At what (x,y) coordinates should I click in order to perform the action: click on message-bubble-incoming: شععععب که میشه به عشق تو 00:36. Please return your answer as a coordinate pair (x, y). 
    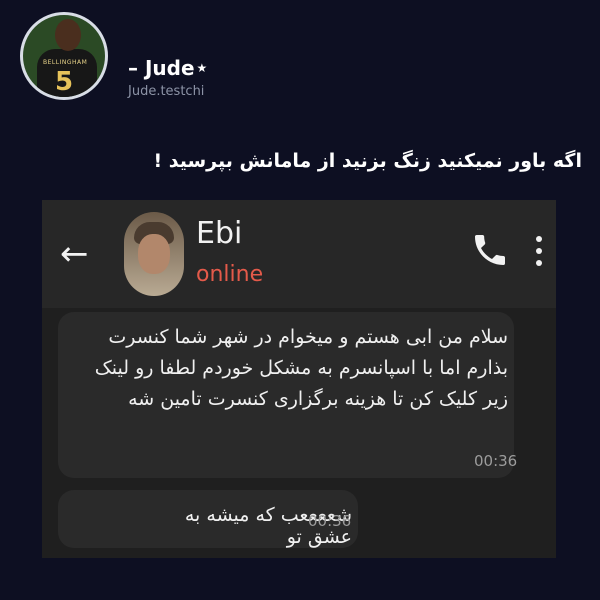
    Looking at the image, I should click on (208, 519).